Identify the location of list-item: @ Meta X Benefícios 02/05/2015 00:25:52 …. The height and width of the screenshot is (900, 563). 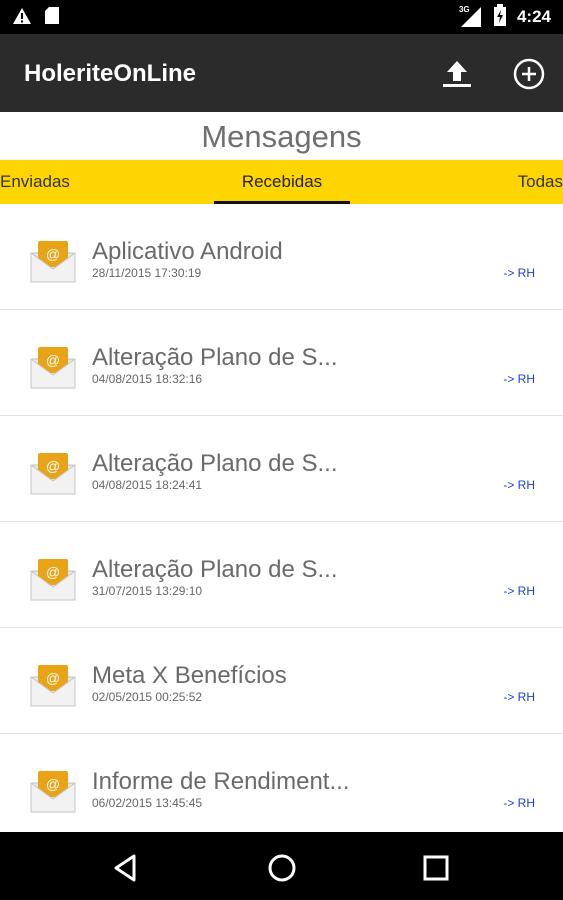
(281, 681).